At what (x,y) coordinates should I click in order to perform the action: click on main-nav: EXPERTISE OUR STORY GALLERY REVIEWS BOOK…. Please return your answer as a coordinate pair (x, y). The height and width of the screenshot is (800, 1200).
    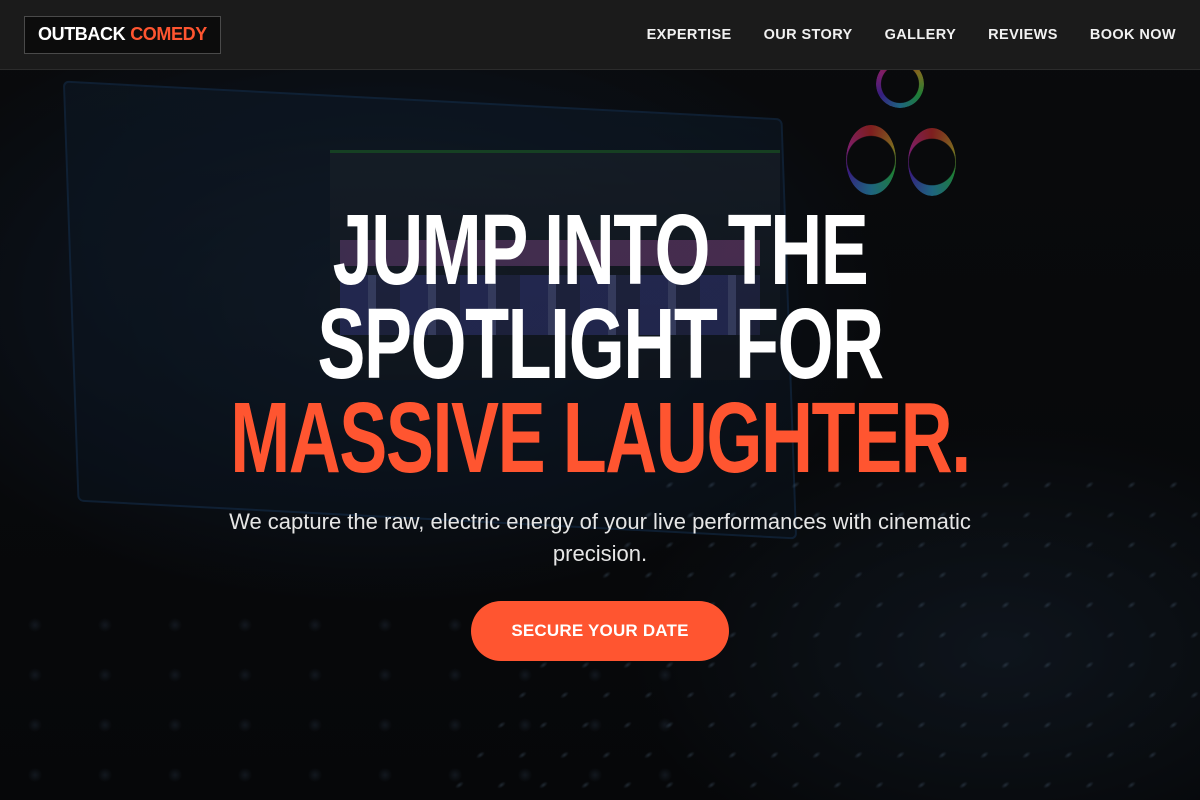
    Looking at the image, I should click on (895, 35).